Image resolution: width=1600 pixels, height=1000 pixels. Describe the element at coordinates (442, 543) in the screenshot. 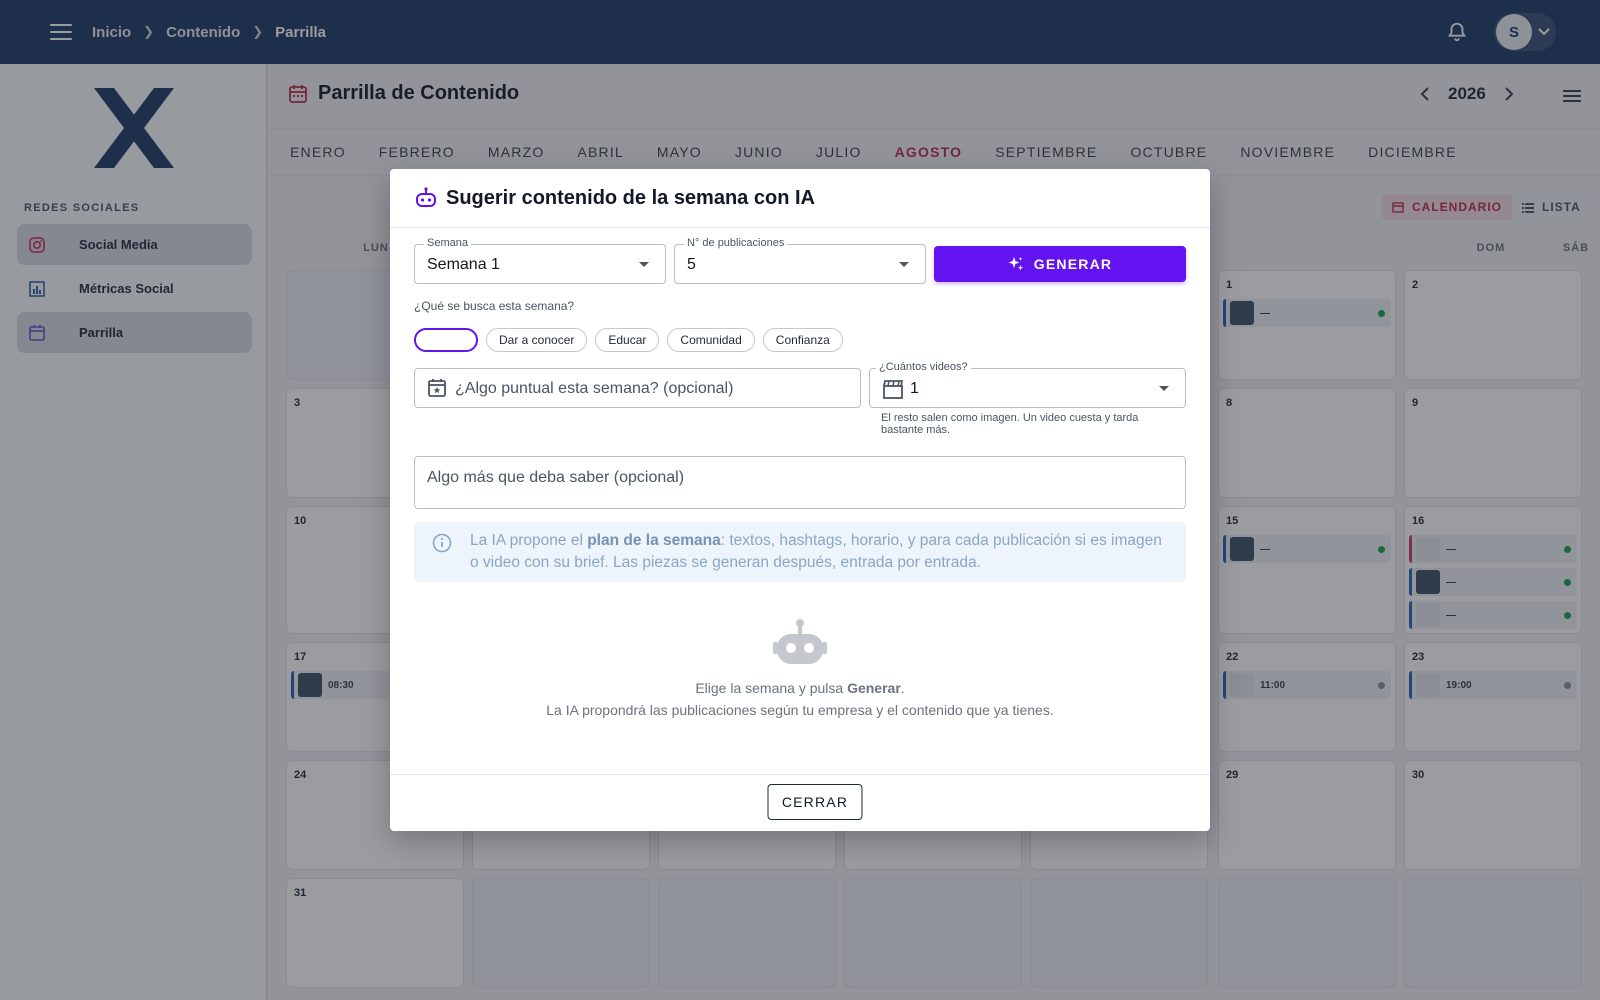

I see `info-icon` at that location.